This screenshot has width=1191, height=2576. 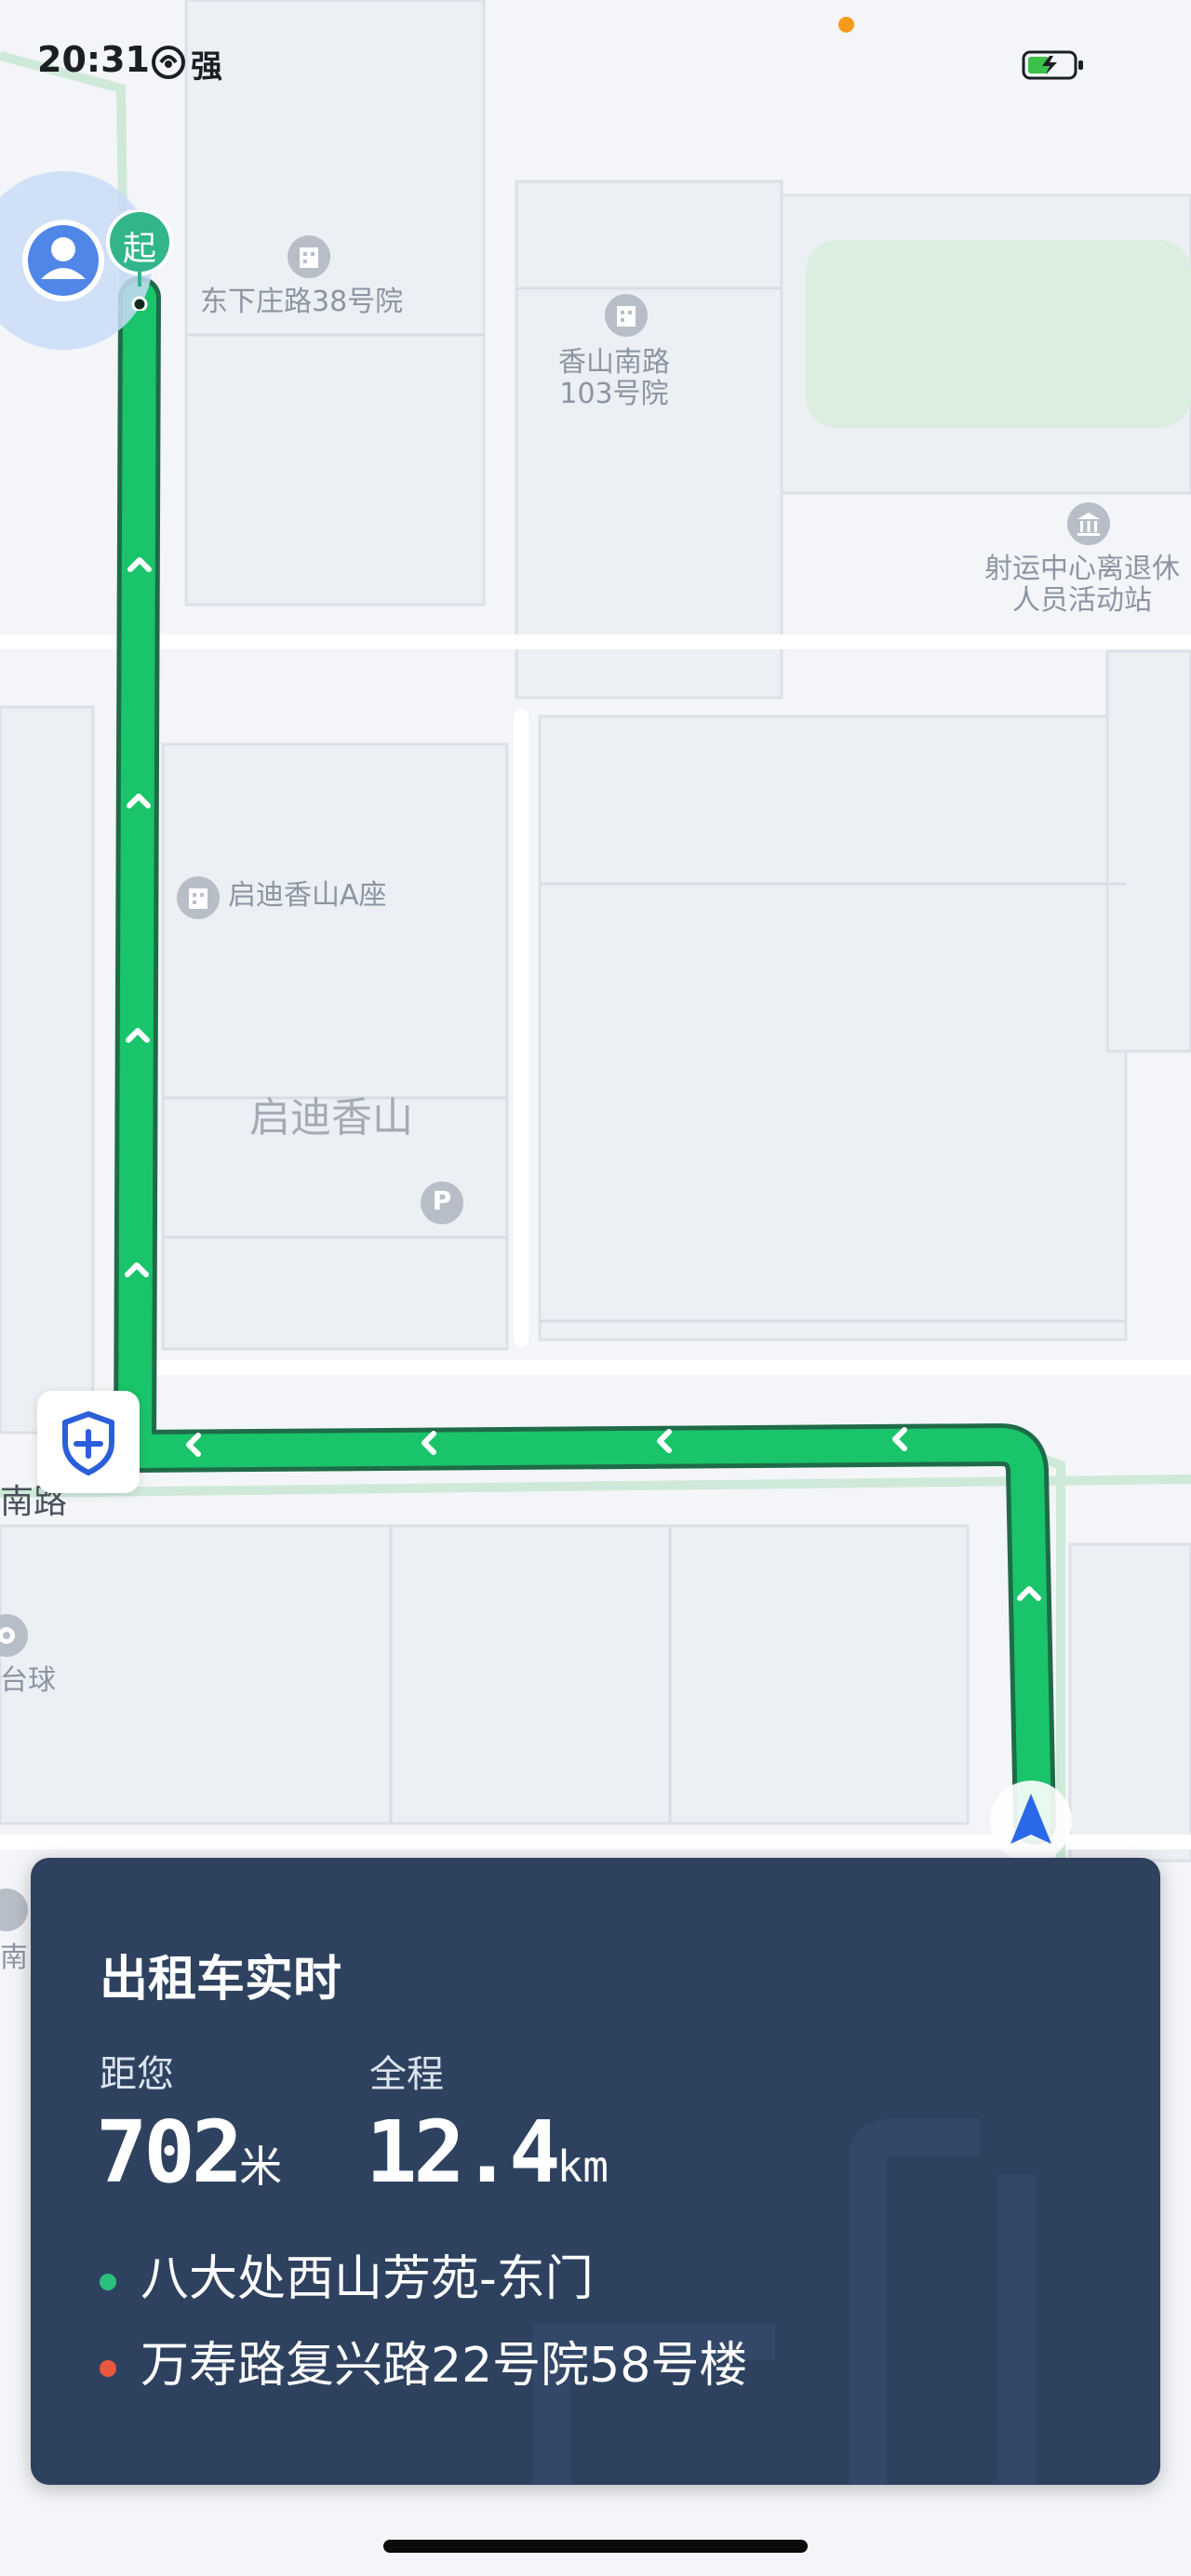 What do you see at coordinates (108, 2368) in the screenshot?
I see `destination-dot` at bounding box center [108, 2368].